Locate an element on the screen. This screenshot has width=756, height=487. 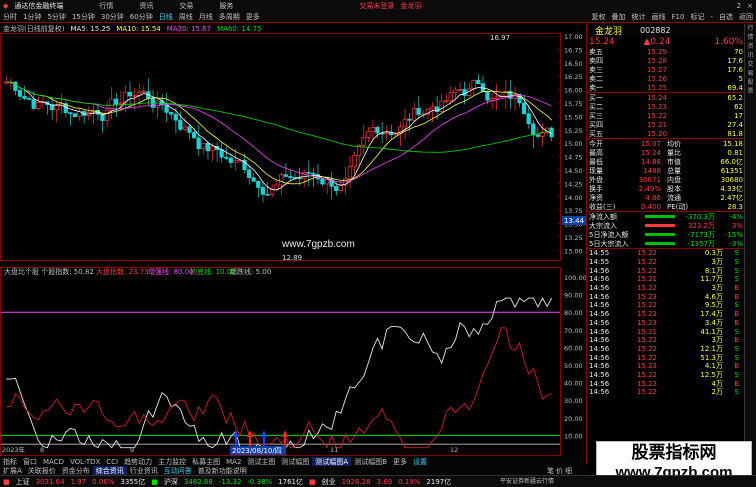
period-tab-day: 日线 is located at coordinates (166, 17).